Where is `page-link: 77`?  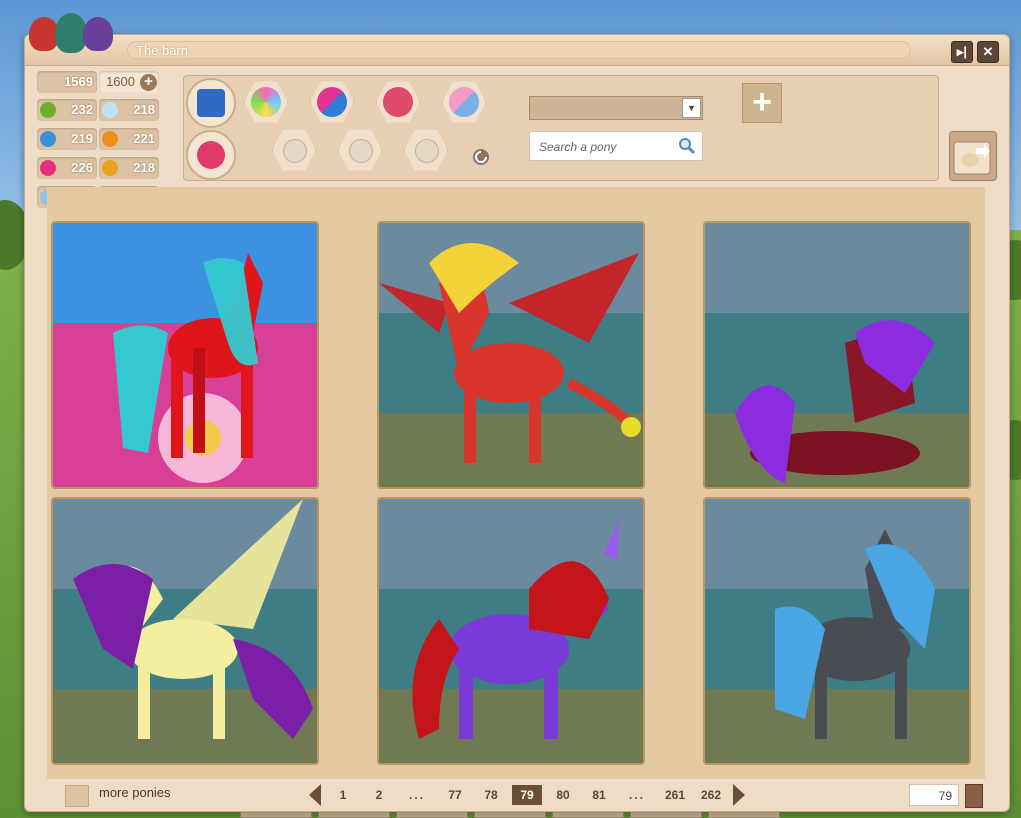
page-link: 77 is located at coordinates (455, 795).